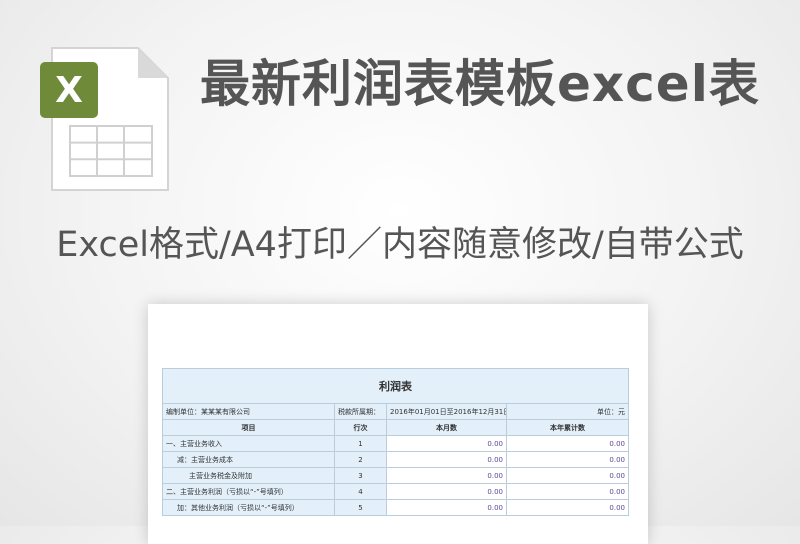  What do you see at coordinates (446, 427) in the screenshot?
I see `col-header-month: 本月数` at bounding box center [446, 427].